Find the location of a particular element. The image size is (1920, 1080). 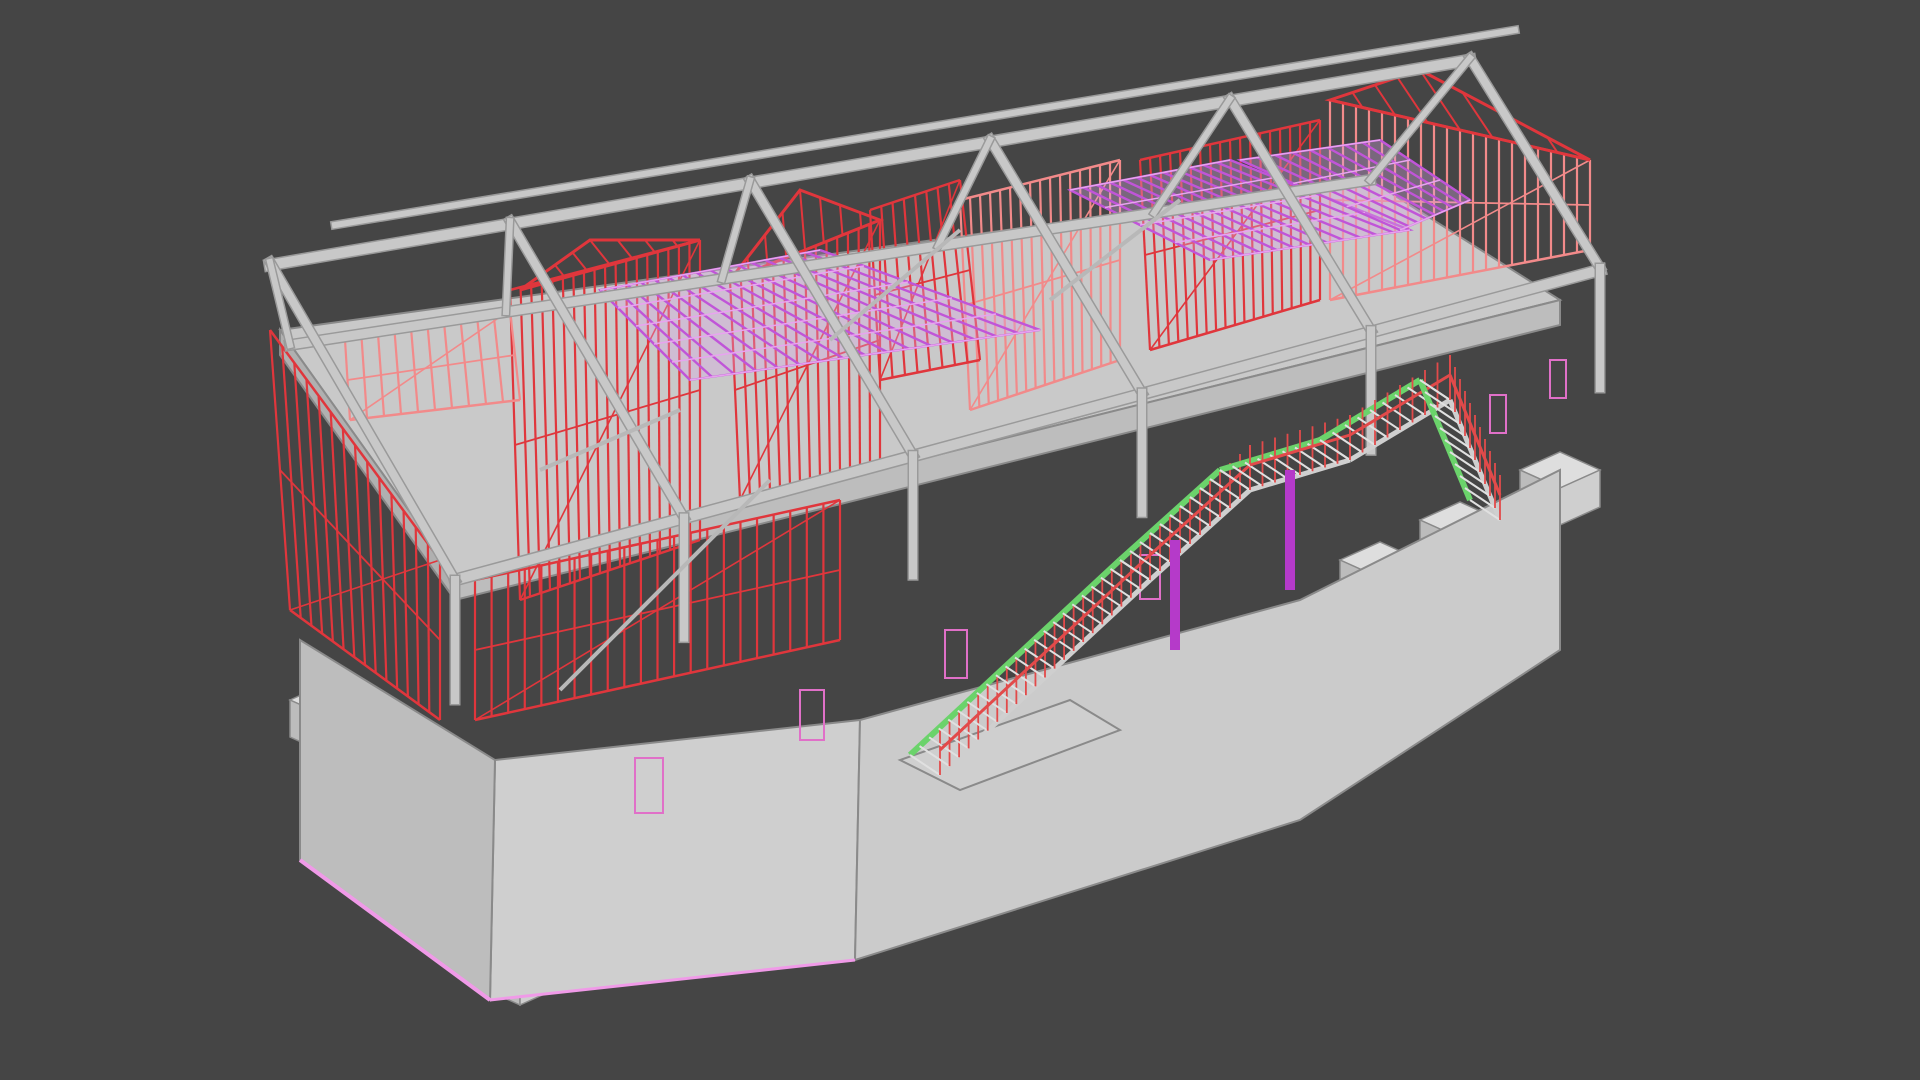

rear-rafter is located at coordinates (508, 267).